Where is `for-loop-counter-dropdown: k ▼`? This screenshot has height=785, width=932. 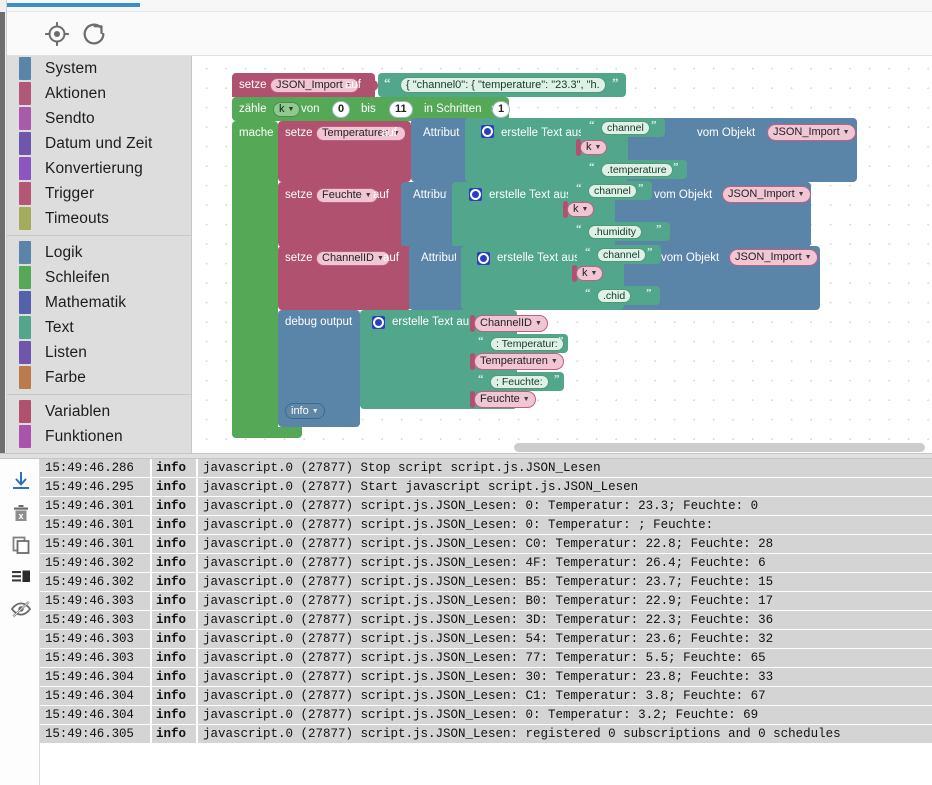
for-loop-counter-dropdown: k ▼ is located at coordinates (287, 109).